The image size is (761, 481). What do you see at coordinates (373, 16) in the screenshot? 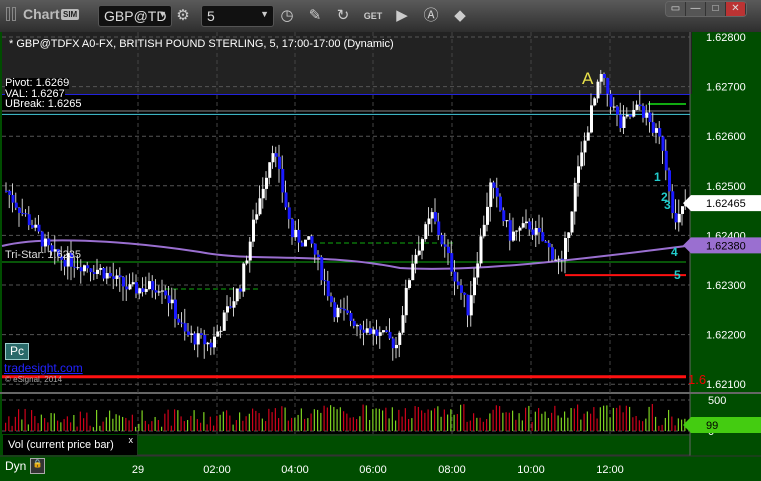
I see `get-icon: GET` at bounding box center [373, 16].